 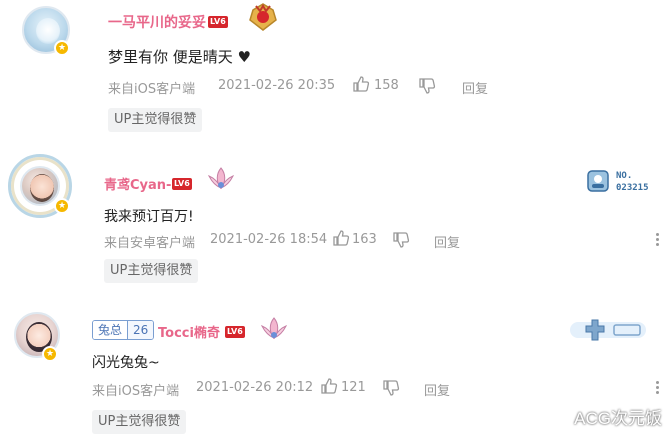 What do you see at coordinates (269, 239) in the screenshot?
I see `comment-time: 2021-02-26 18:54` at bounding box center [269, 239].